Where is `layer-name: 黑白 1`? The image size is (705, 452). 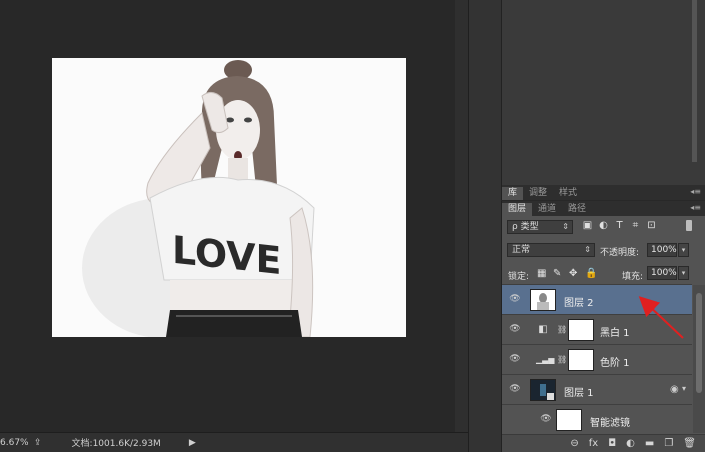 layer-name: 黑白 1 is located at coordinates (615, 331).